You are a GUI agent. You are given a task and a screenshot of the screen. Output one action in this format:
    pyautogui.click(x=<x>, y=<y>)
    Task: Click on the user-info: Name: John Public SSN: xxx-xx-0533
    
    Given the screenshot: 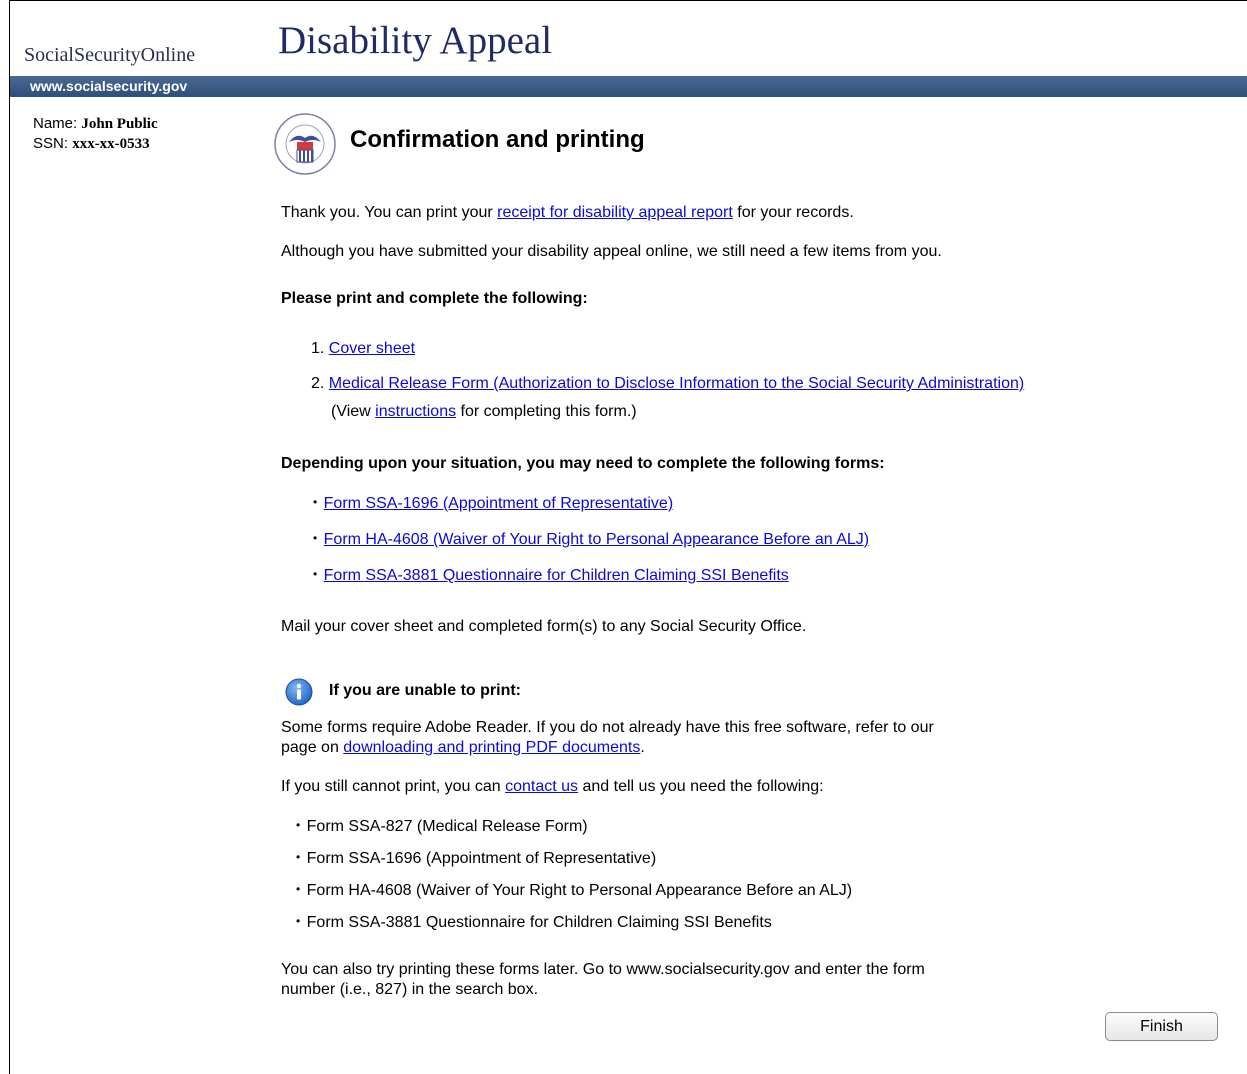 What is the action you would take?
    pyautogui.click(x=95, y=134)
    